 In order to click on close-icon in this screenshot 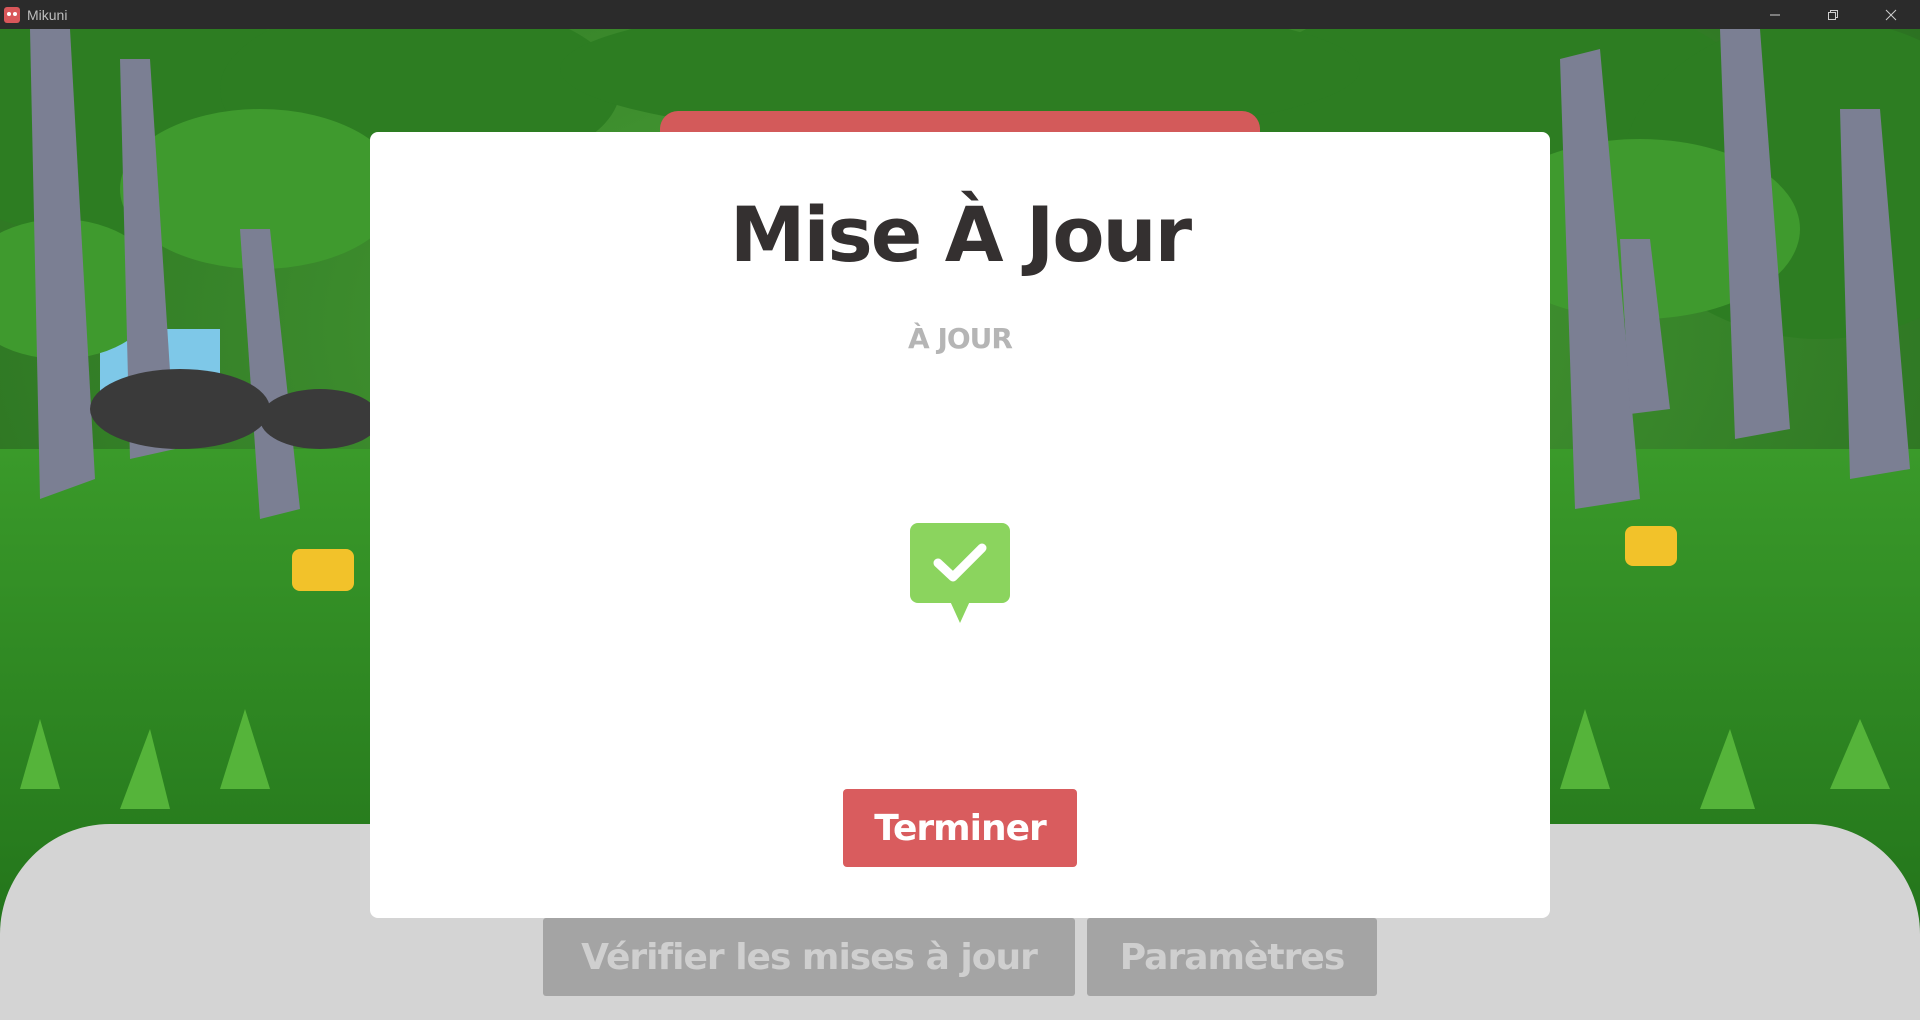, I will do `click(1891, 14)`.